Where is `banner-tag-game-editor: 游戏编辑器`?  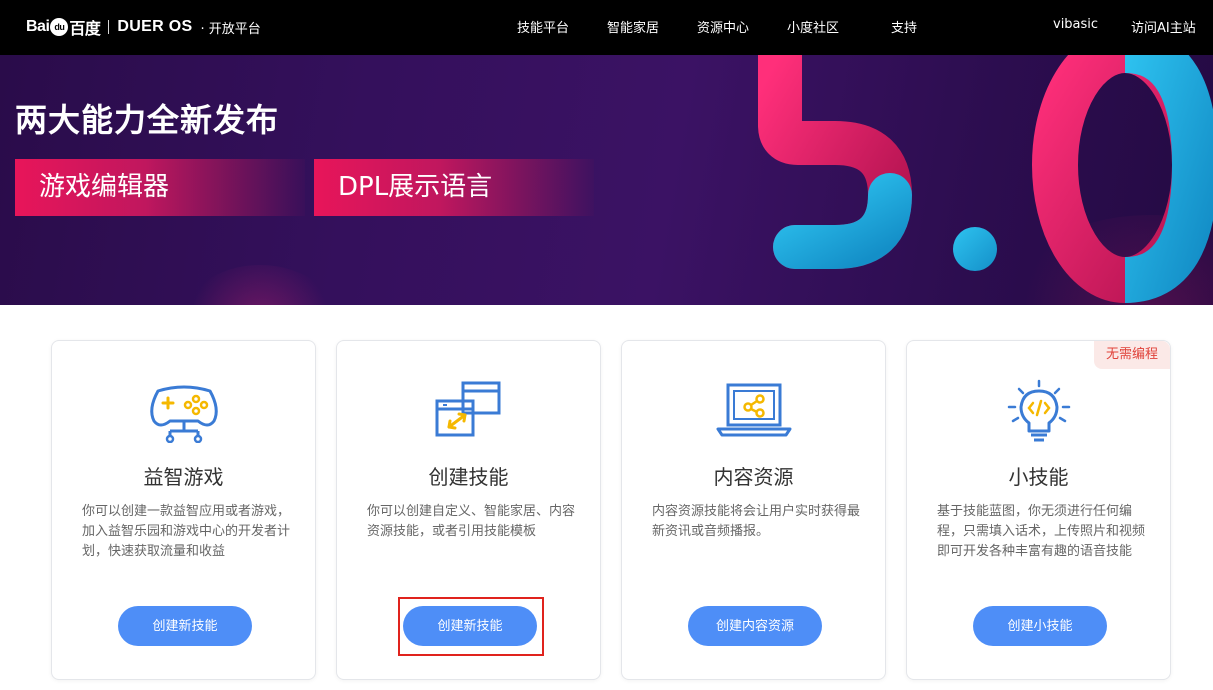 banner-tag-game-editor: 游戏编辑器 is located at coordinates (160, 187).